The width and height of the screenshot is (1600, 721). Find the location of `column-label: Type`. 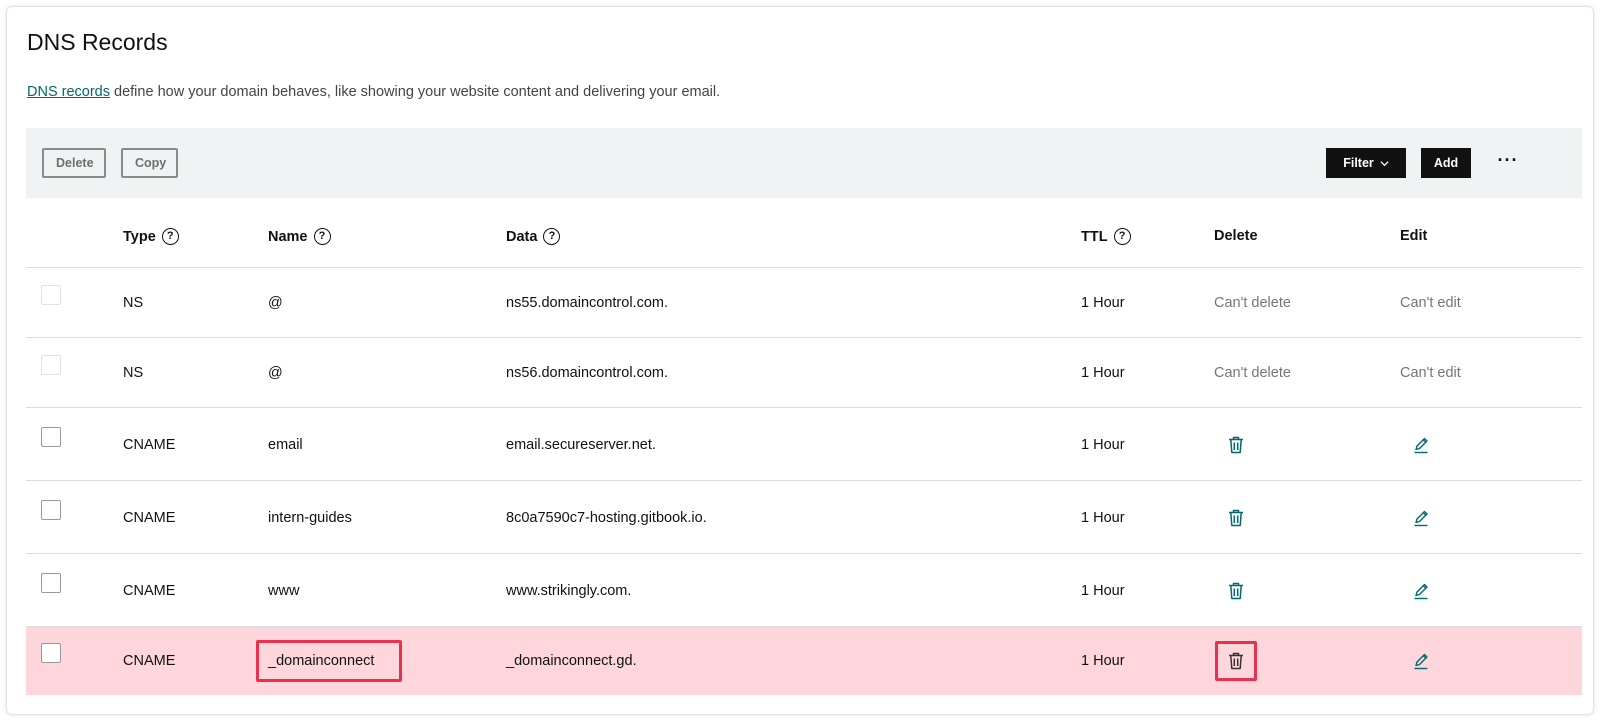

column-label: Type is located at coordinates (139, 236).